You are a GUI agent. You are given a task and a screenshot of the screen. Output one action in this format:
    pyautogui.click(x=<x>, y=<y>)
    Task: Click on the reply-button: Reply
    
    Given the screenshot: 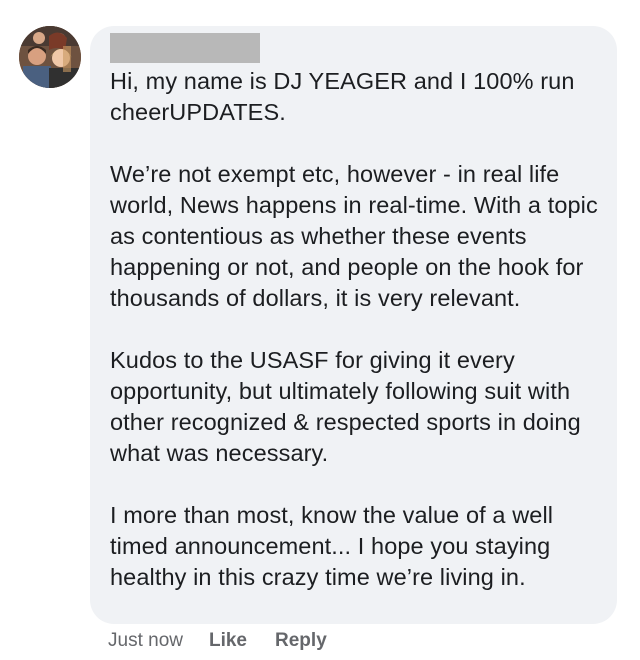 What is the action you would take?
    pyautogui.click(x=301, y=641)
    